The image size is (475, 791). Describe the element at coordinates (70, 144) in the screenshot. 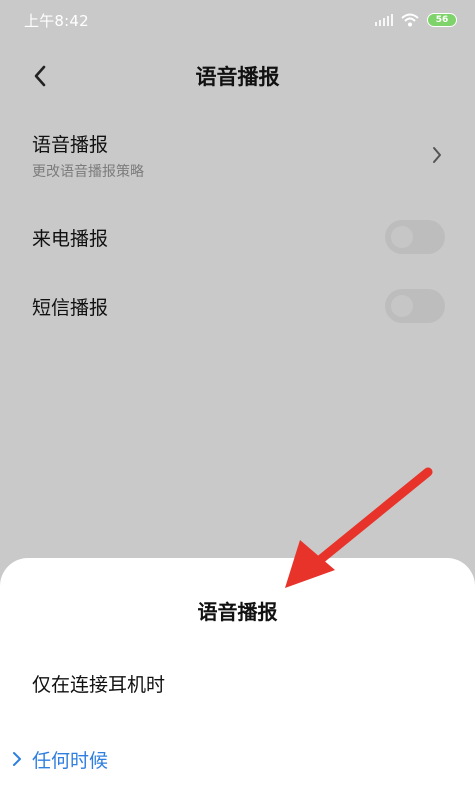

I see `voice-broadcast-title: 语音播报` at that location.